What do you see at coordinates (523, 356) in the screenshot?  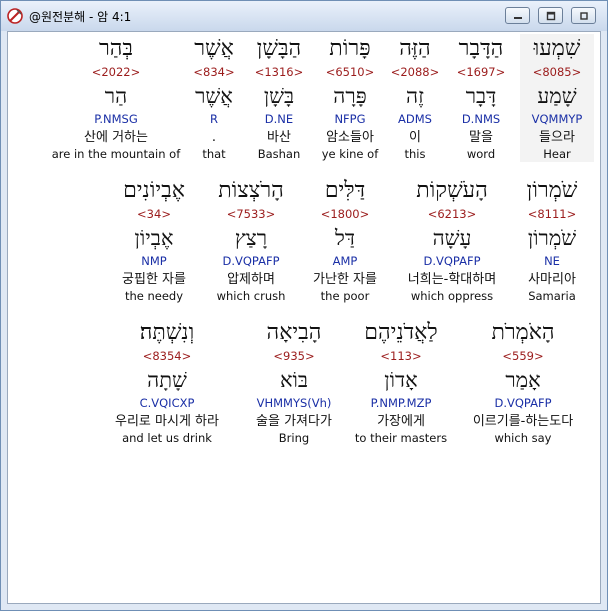 I see `strong-number: <559>` at bounding box center [523, 356].